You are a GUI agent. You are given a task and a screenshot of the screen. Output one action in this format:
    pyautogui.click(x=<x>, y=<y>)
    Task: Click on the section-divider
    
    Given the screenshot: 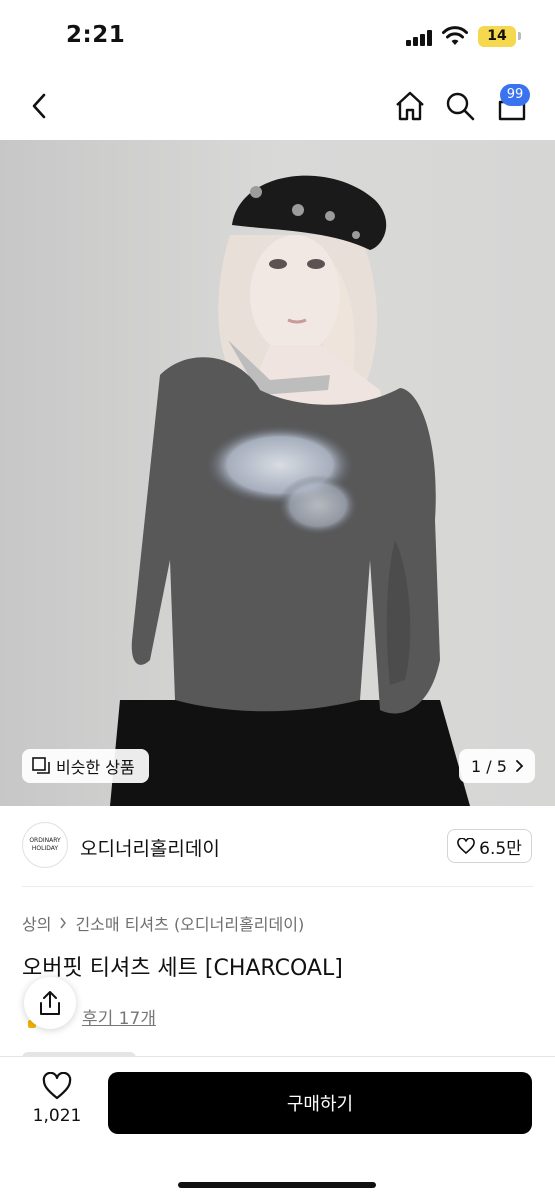 What is the action you would take?
    pyautogui.click(x=277, y=886)
    